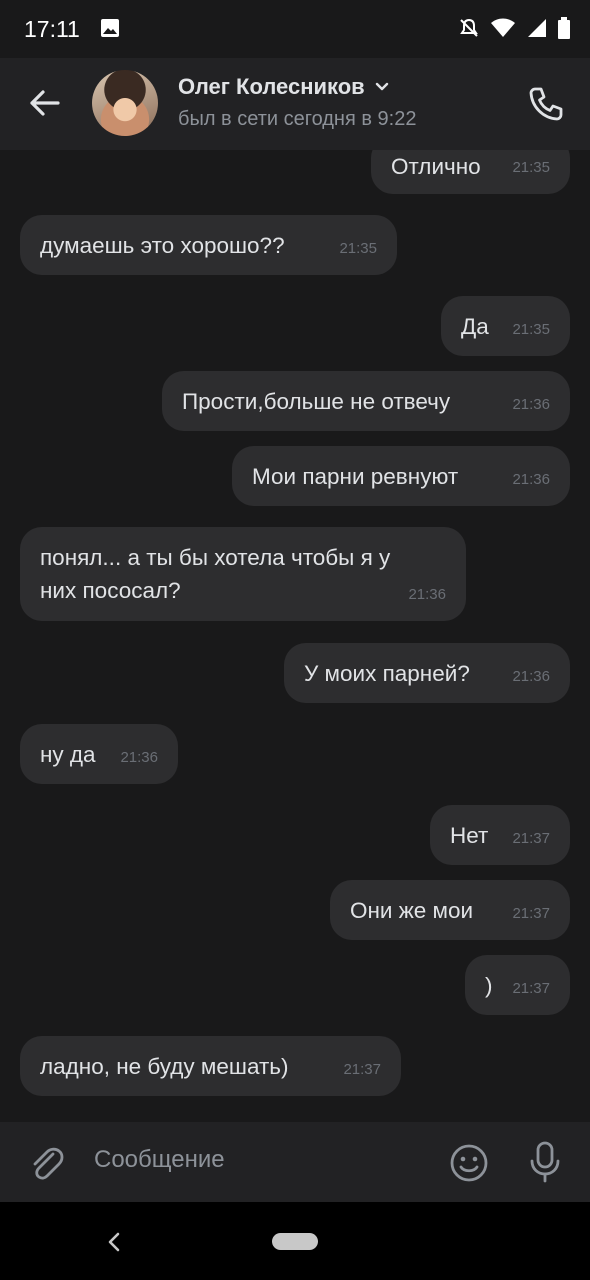  What do you see at coordinates (545, 1162) in the screenshot?
I see `microphone-icon` at bounding box center [545, 1162].